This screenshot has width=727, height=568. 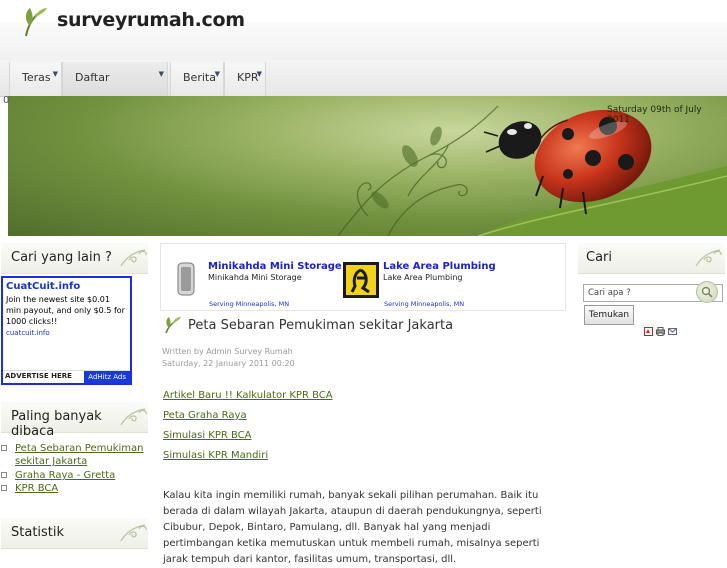 What do you see at coordinates (38, 376) in the screenshot?
I see `advertise-here-link: ADVERTISE HERE` at bounding box center [38, 376].